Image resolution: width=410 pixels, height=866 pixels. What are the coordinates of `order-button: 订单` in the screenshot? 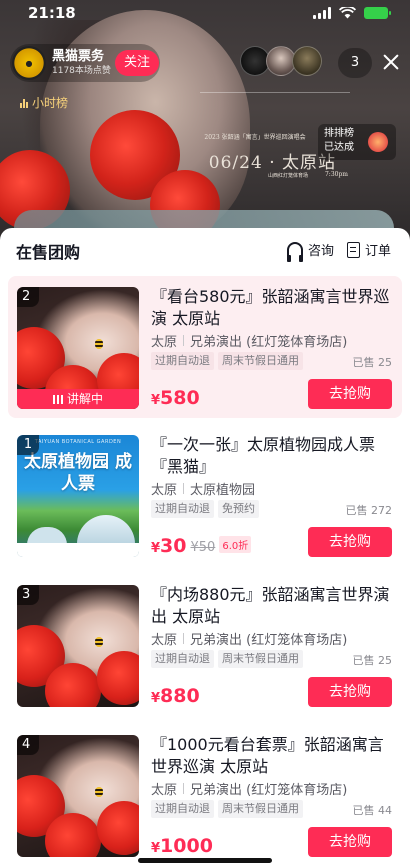 It's located at (369, 249).